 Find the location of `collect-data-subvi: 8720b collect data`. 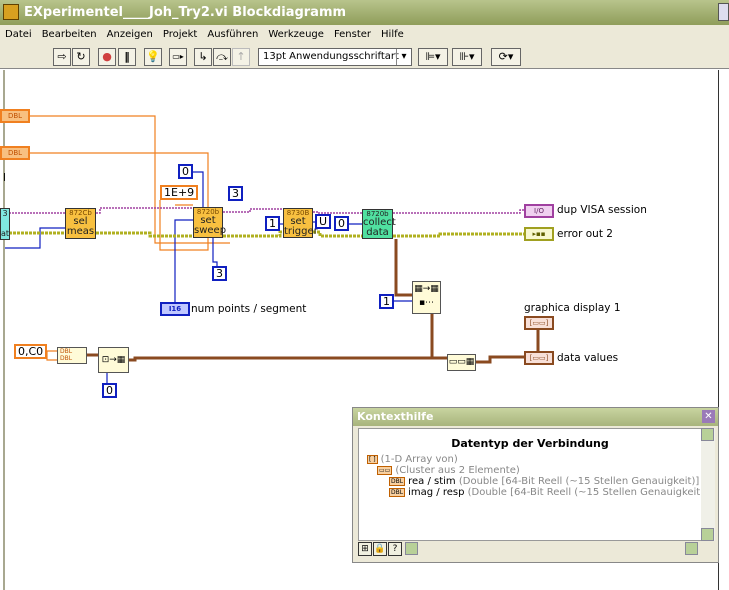

collect-data-subvi: 8720b collect data is located at coordinates (379, 224).